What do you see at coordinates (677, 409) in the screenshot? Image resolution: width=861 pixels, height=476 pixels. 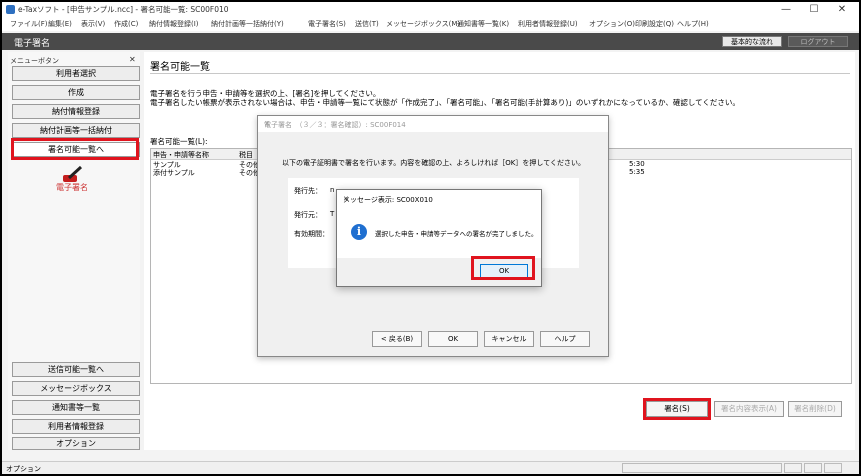 I see `sign-button: 署名(S)` at bounding box center [677, 409].